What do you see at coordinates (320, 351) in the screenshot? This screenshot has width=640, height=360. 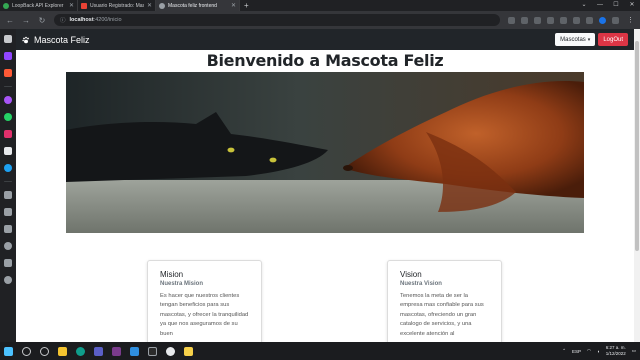 I see `windows-taskbar: ⌃ ESP ◠ ◖ 6:27 a. m. 1/12/2022 ▭` at bounding box center [320, 351].